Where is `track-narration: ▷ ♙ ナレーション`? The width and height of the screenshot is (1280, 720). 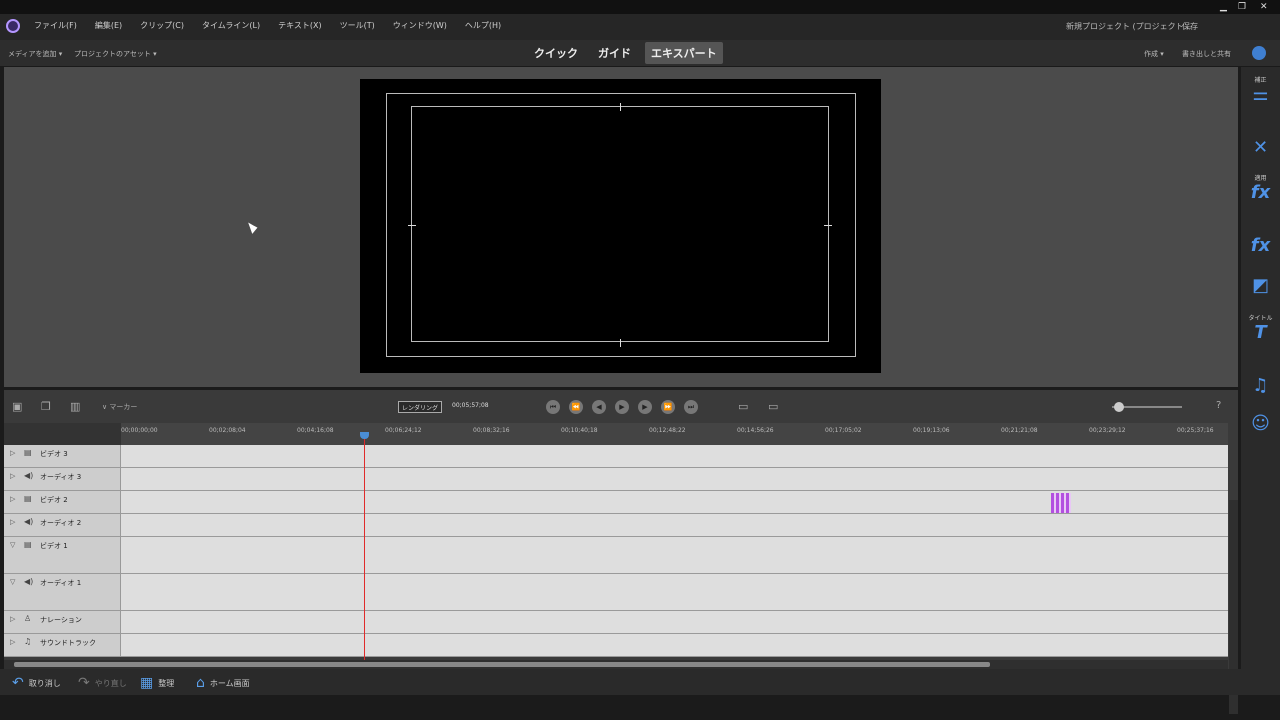
track-narration: ▷ ♙ ナレーション is located at coordinates (616, 622).